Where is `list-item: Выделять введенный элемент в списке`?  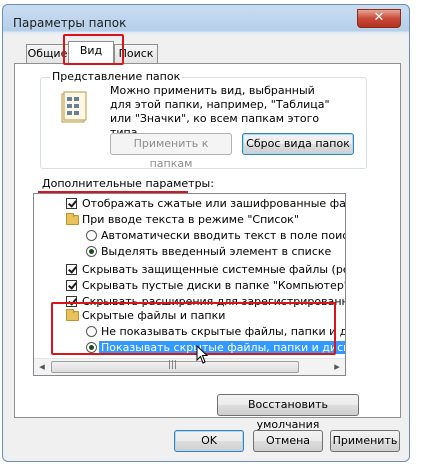 list-item: Выделять введенный элемент в списке is located at coordinates (208, 252).